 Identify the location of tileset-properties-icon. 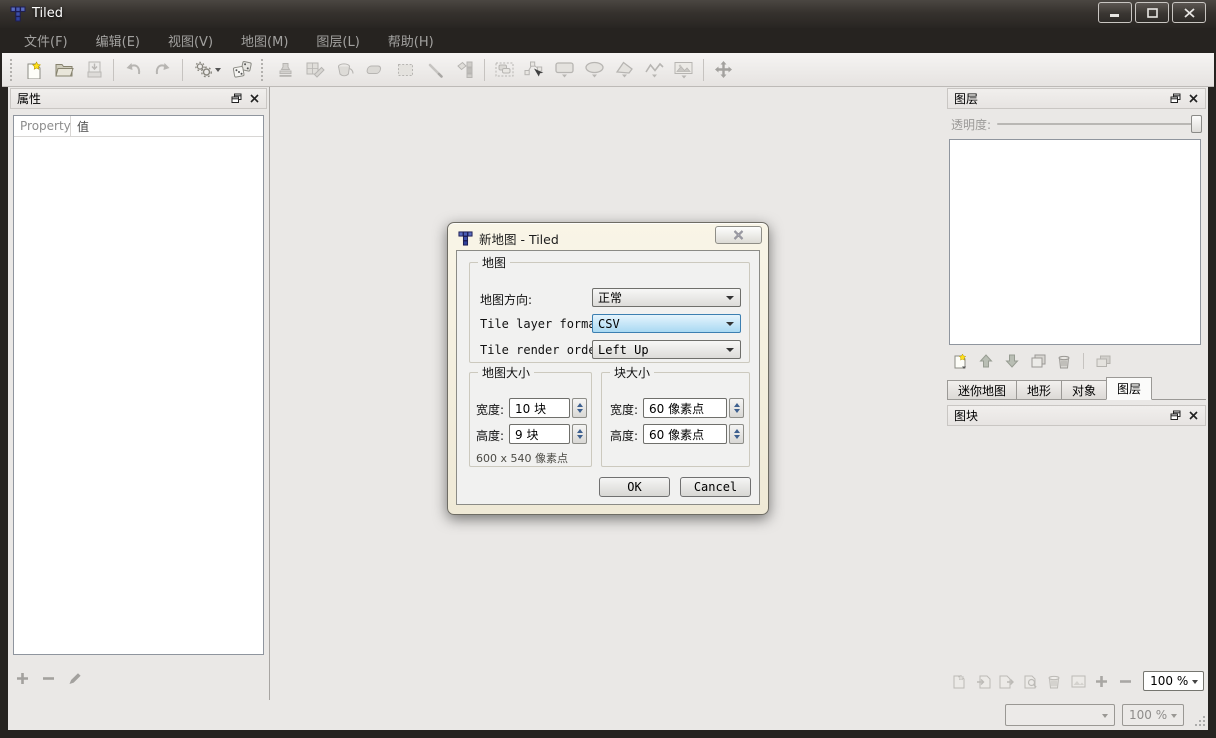
(1030, 681).